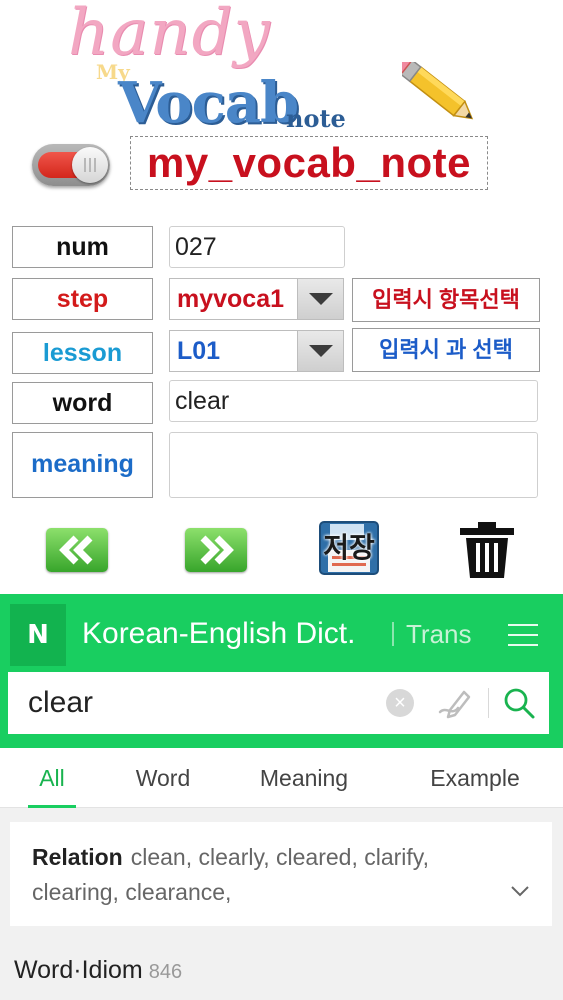  Describe the element at coordinates (304, 778) in the screenshot. I see `tab-meaning: Meaning` at that location.